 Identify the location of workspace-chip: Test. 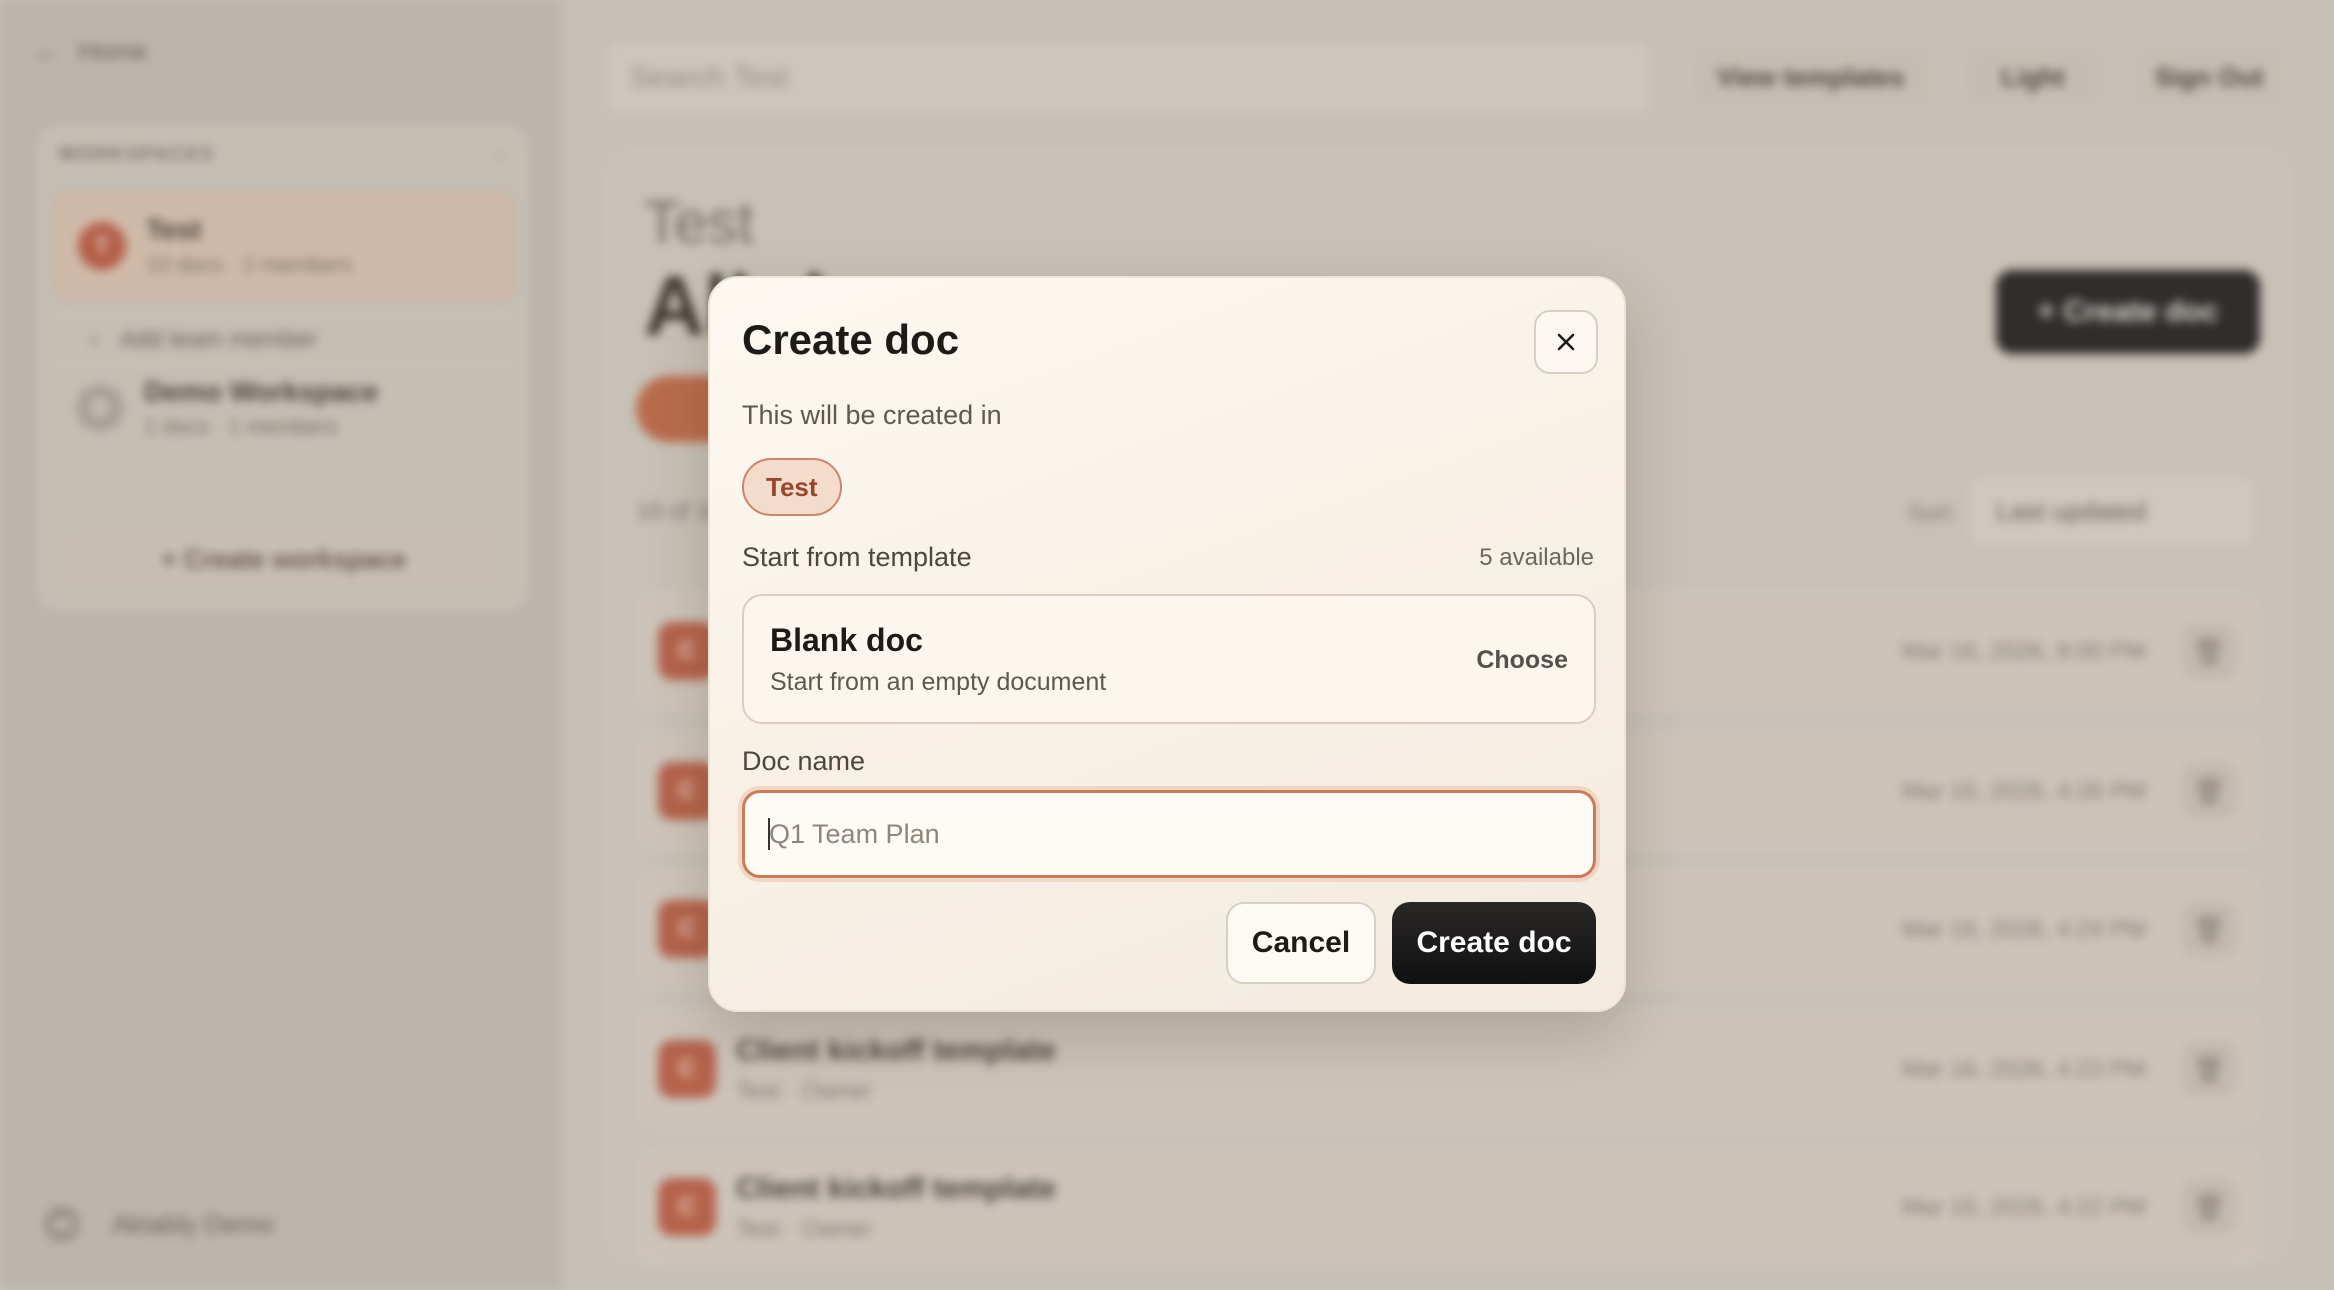
(792, 487).